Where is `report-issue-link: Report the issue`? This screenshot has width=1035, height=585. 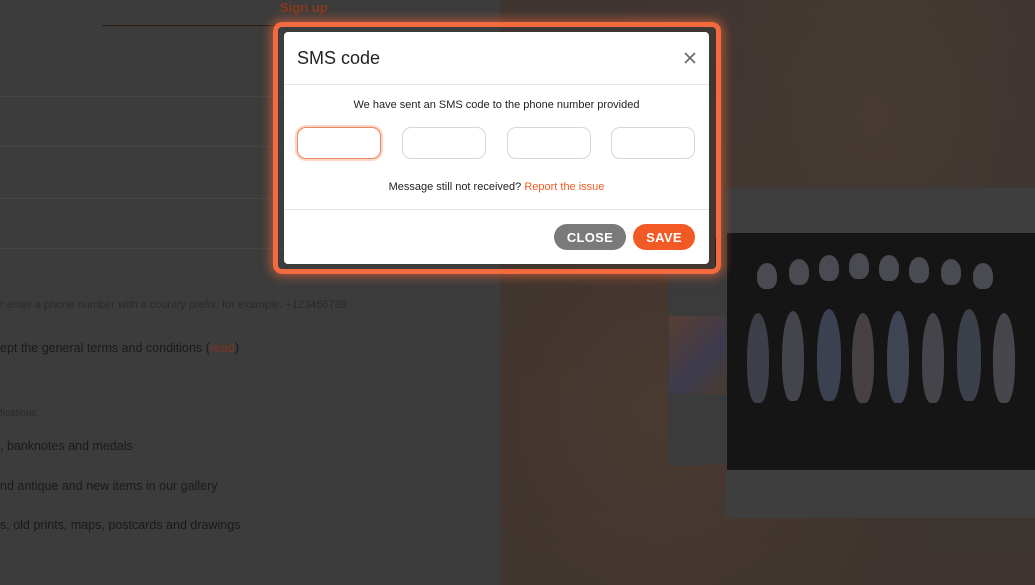
report-issue-link: Report the issue is located at coordinates (564, 187).